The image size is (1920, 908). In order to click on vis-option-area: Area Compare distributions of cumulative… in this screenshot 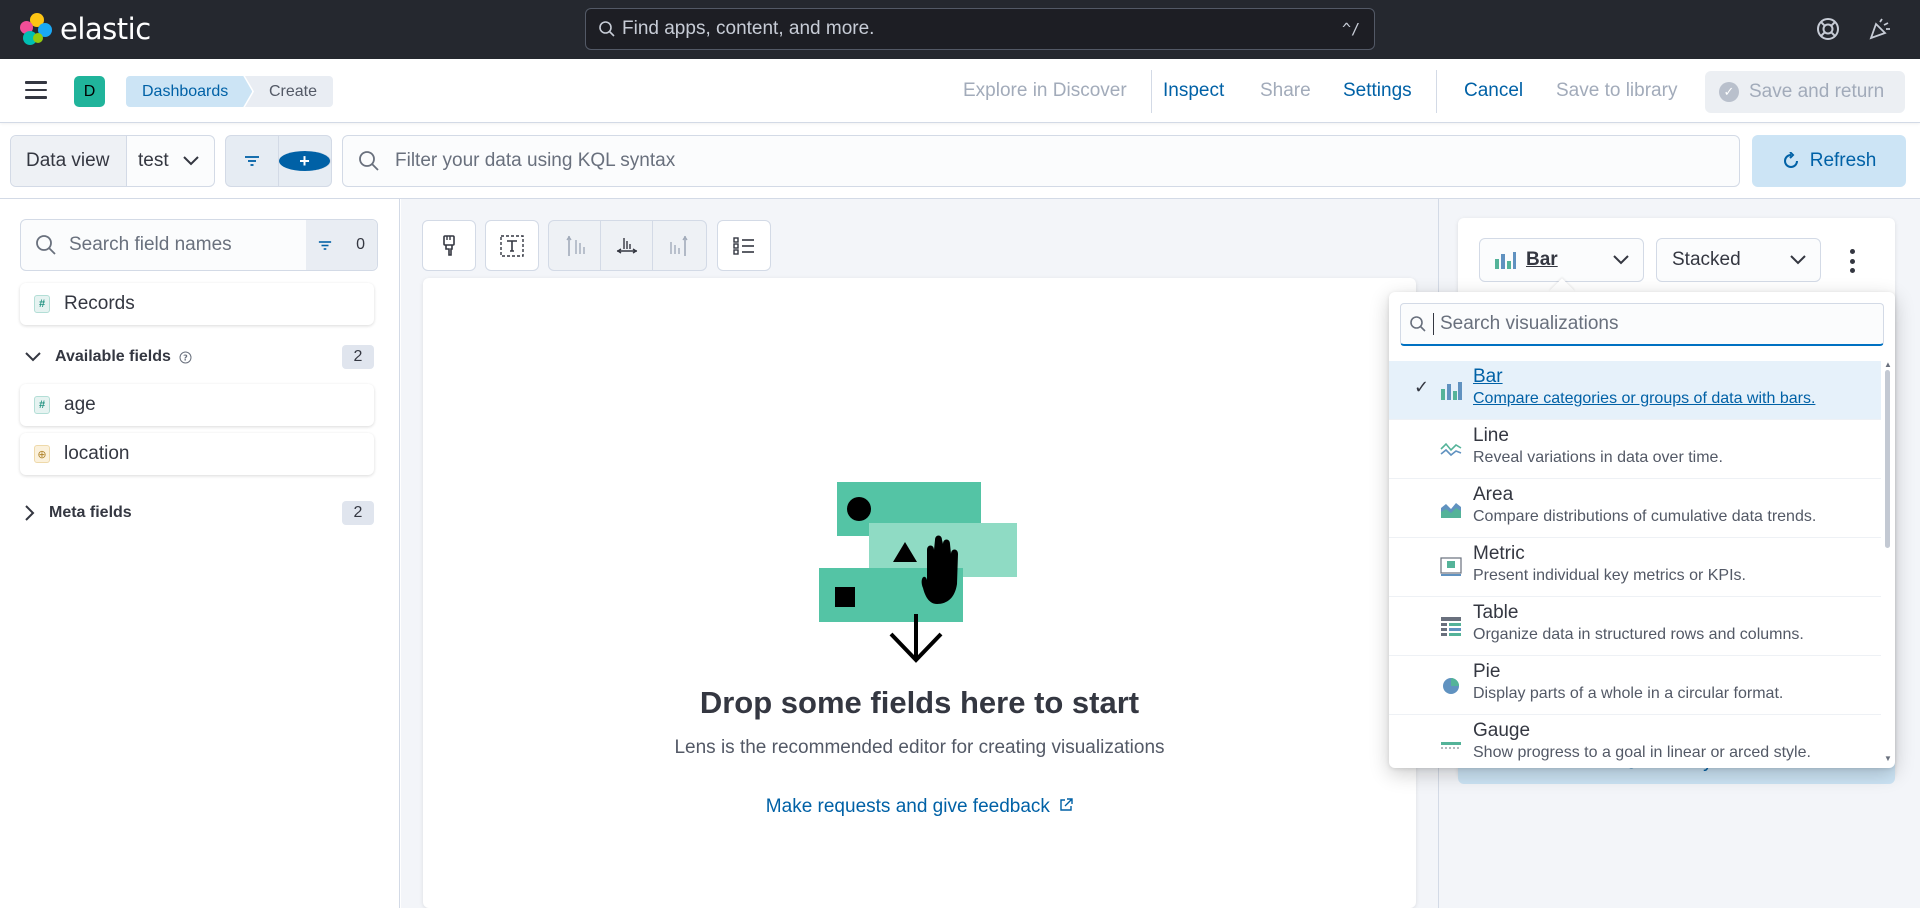, I will do `click(1635, 508)`.